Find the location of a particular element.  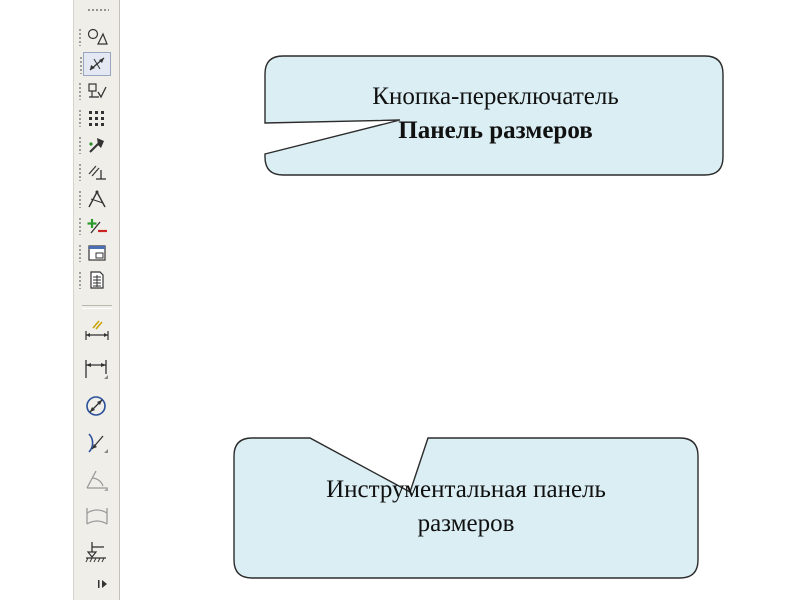

callout-panel-line2: размеров is located at coordinates (466, 523).